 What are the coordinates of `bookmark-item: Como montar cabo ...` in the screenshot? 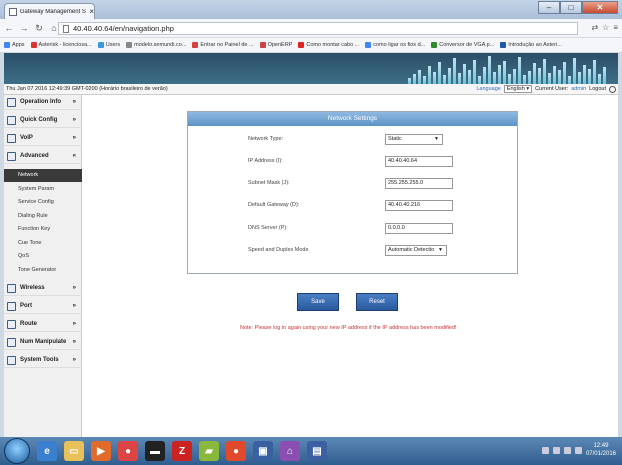 It's located at (328, 45).